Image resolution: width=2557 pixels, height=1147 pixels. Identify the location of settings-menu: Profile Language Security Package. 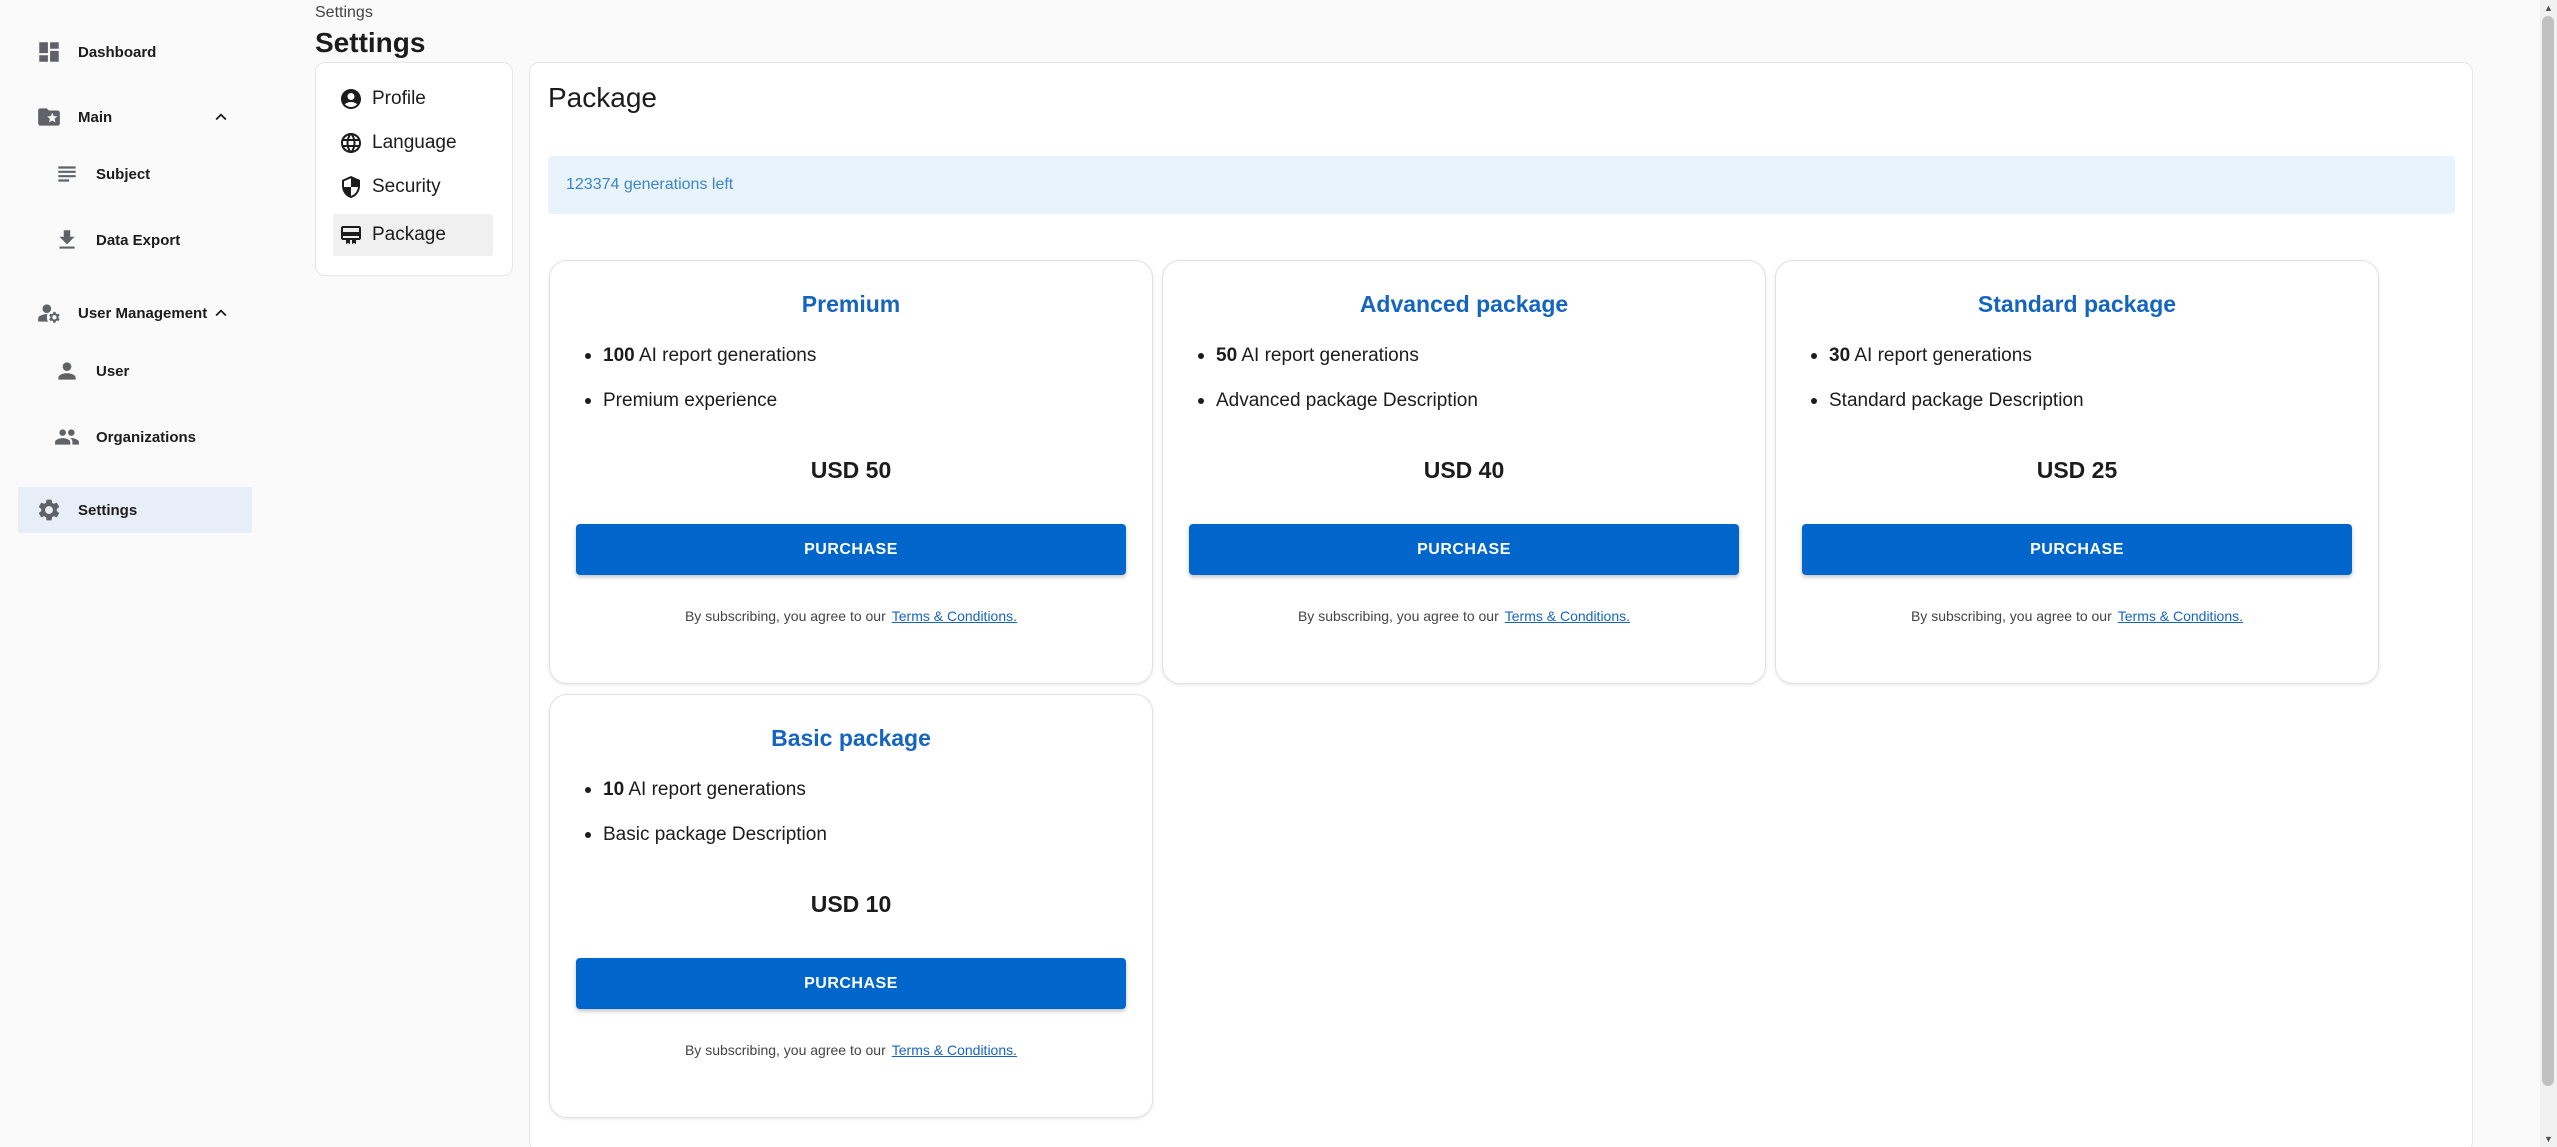
(414, 169).